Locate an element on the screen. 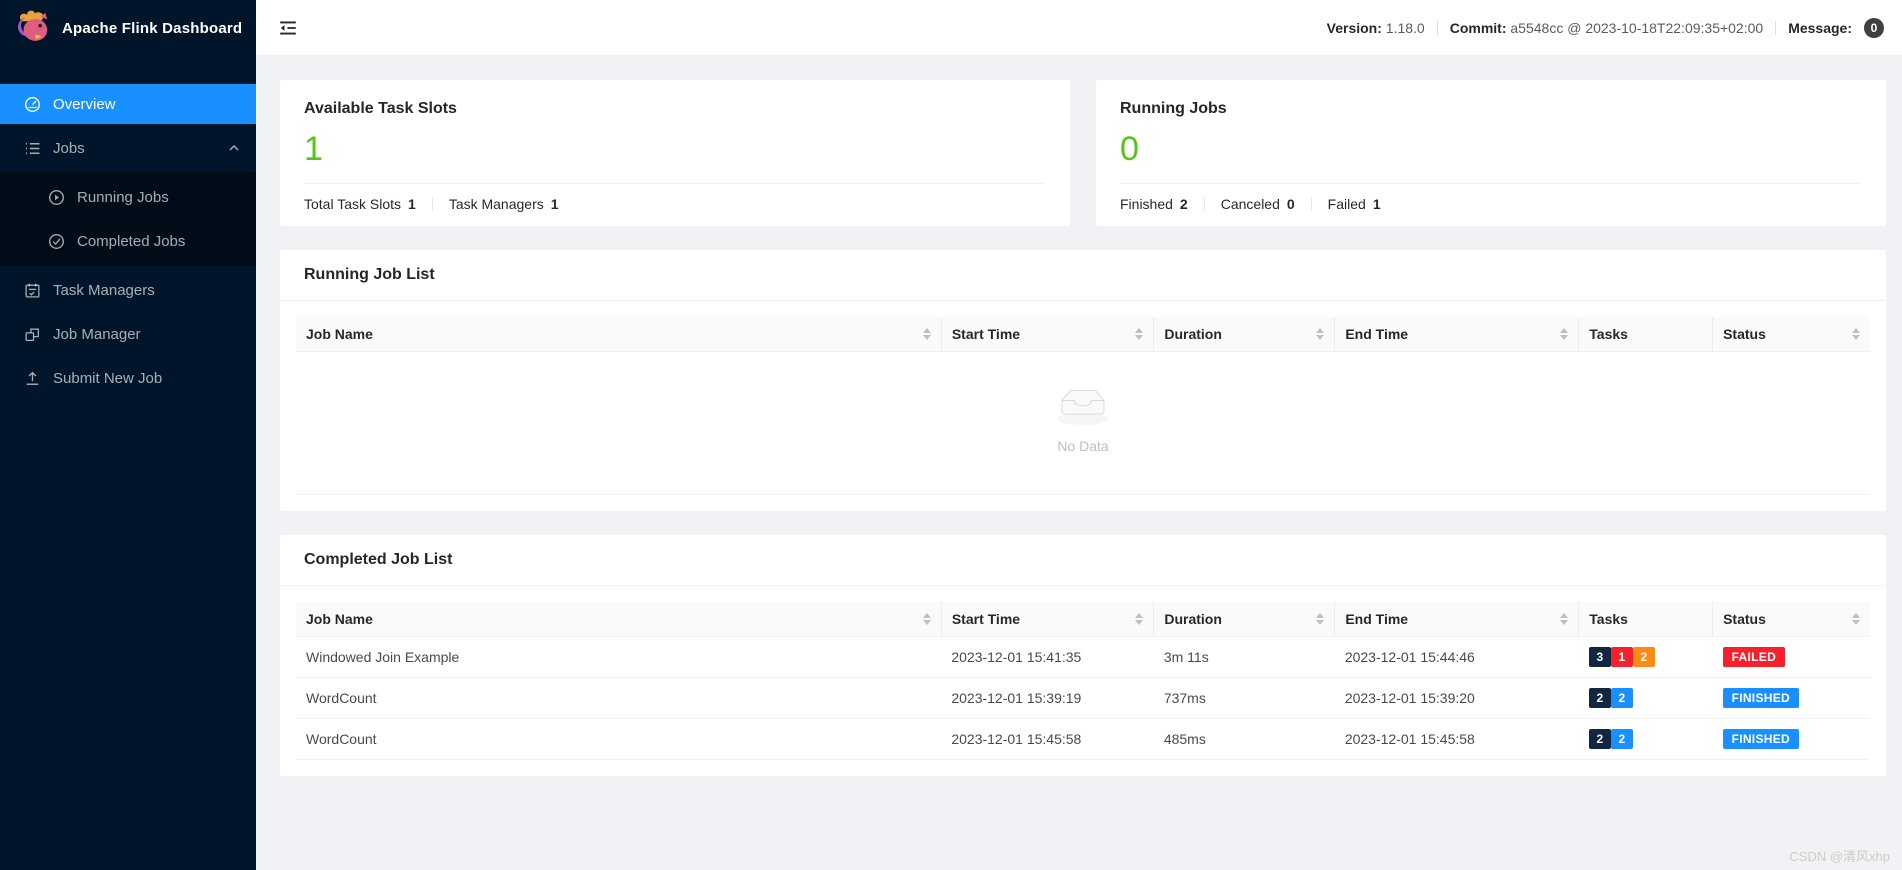  commit-label: Commit: is located at coordinates (1478, 27).